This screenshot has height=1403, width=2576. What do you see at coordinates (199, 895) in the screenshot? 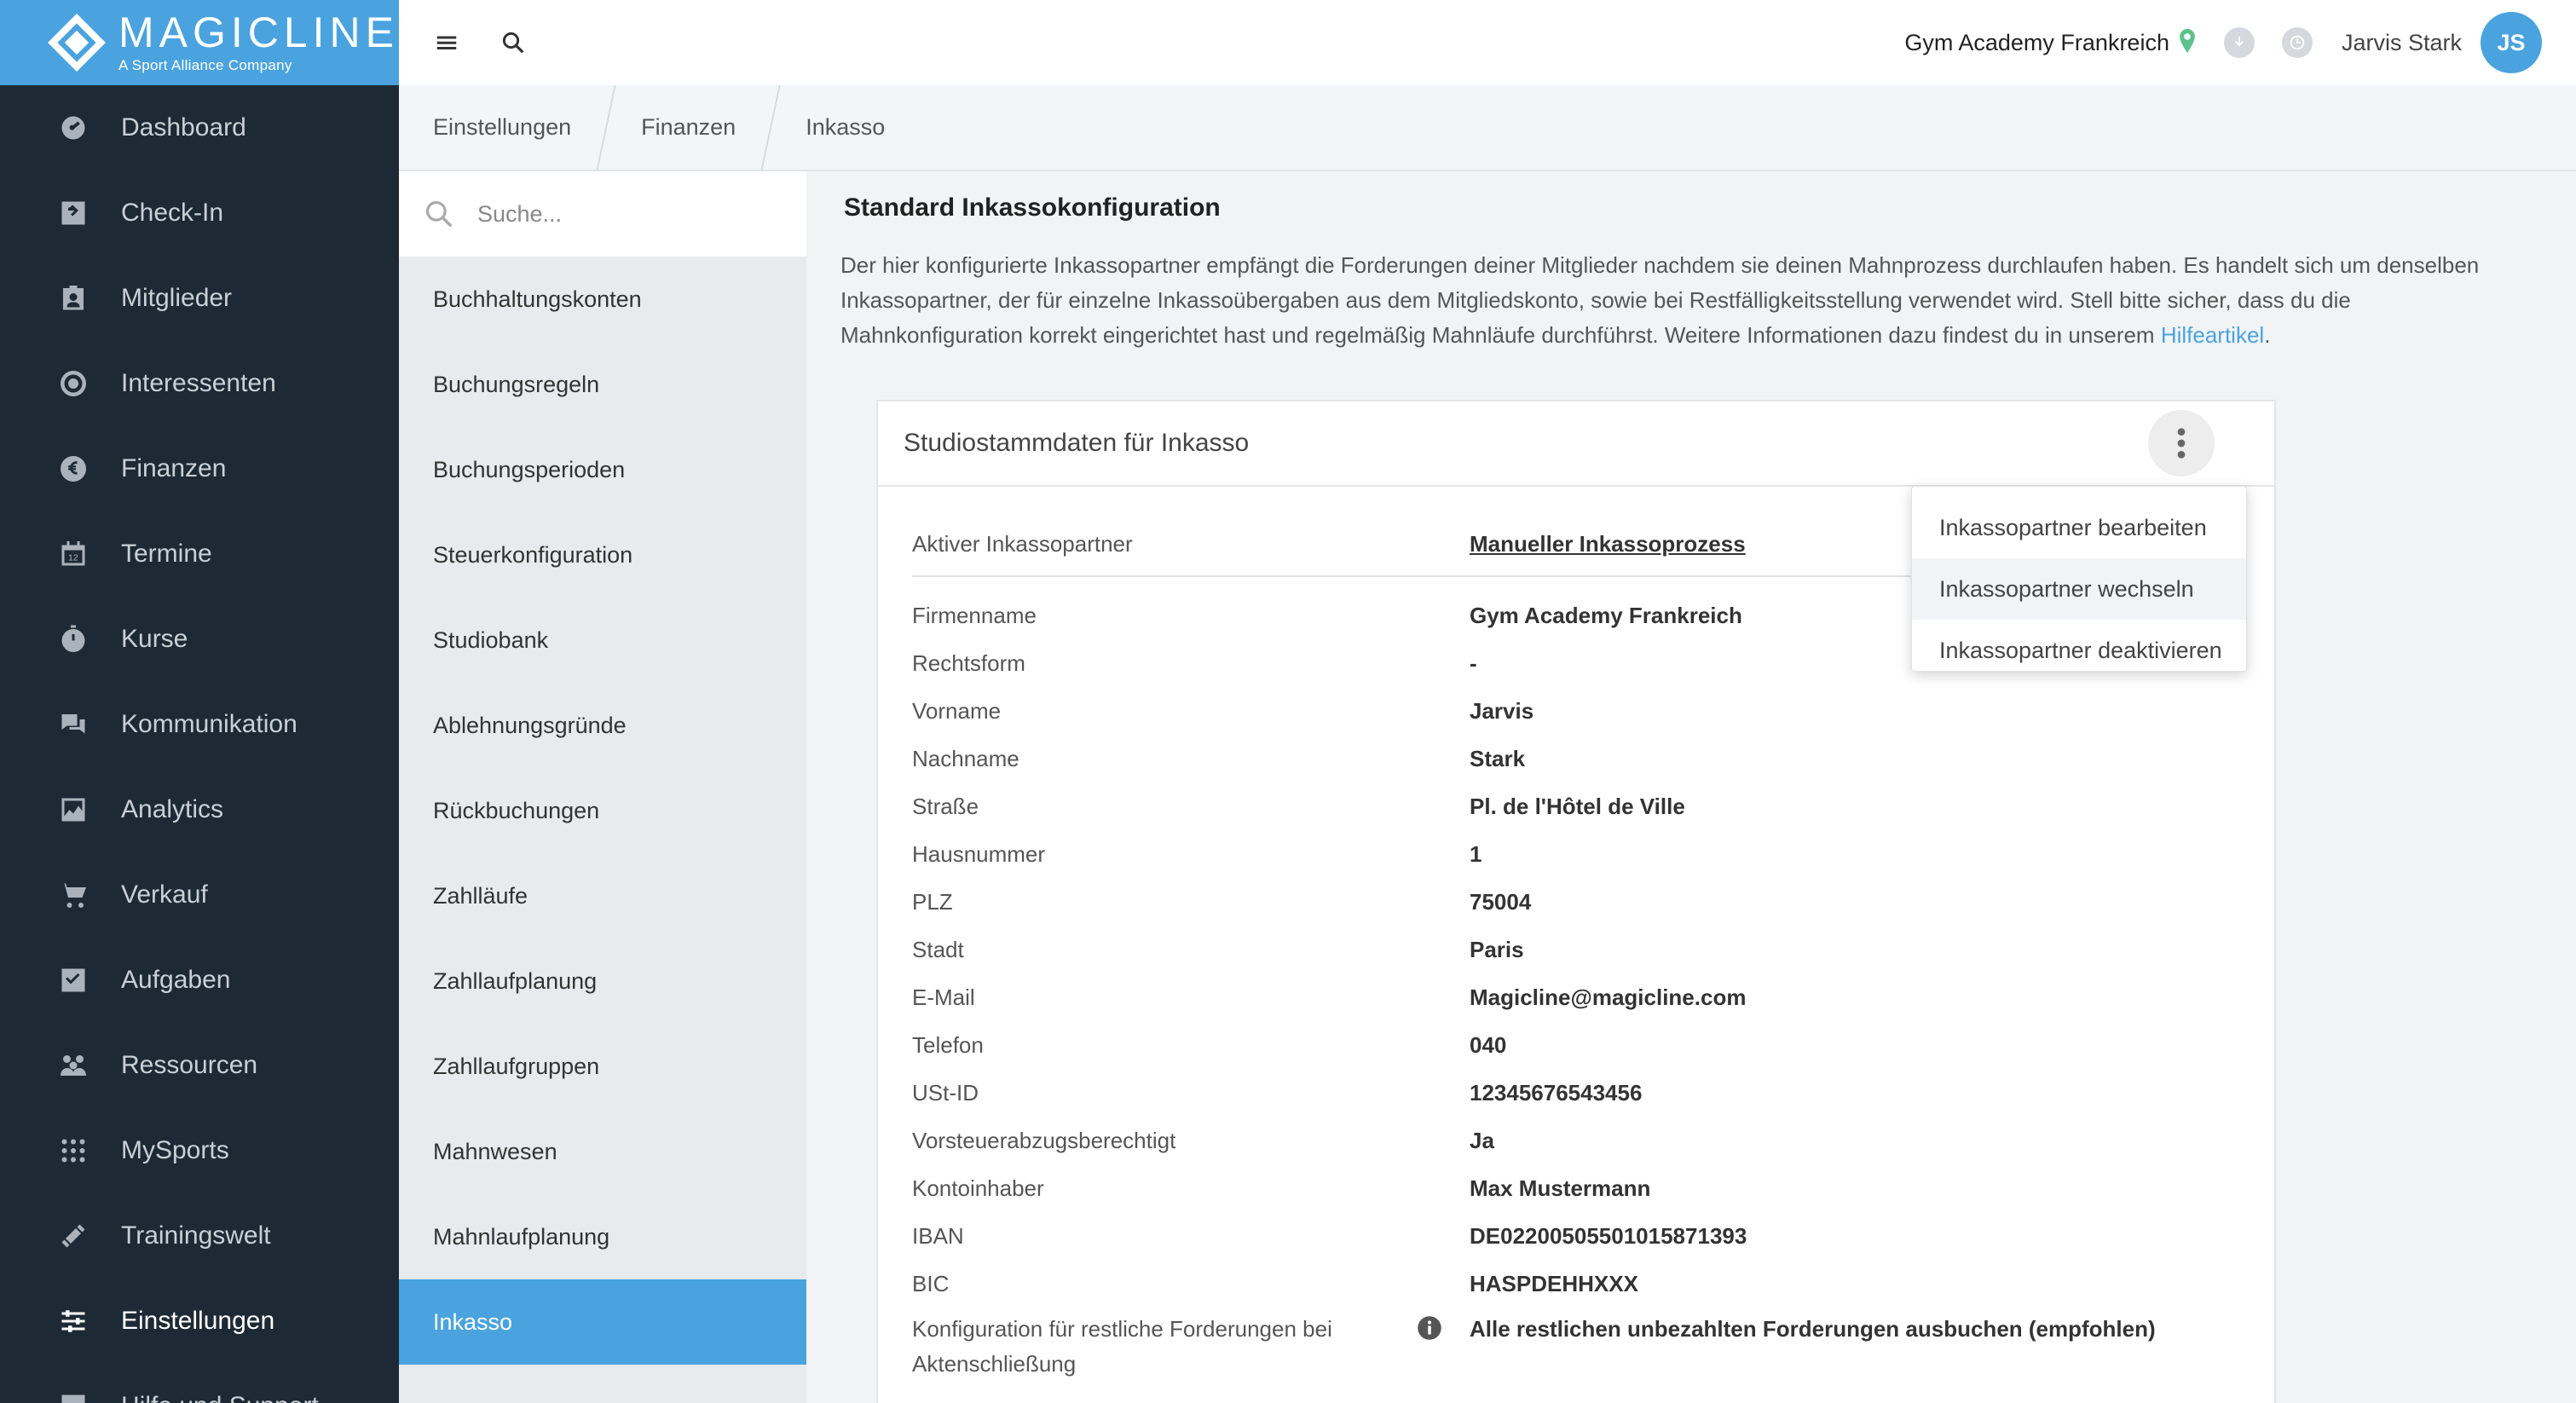
I see `sidebar-item-verkauf: Verkauf` at bounding box center [199, 895].